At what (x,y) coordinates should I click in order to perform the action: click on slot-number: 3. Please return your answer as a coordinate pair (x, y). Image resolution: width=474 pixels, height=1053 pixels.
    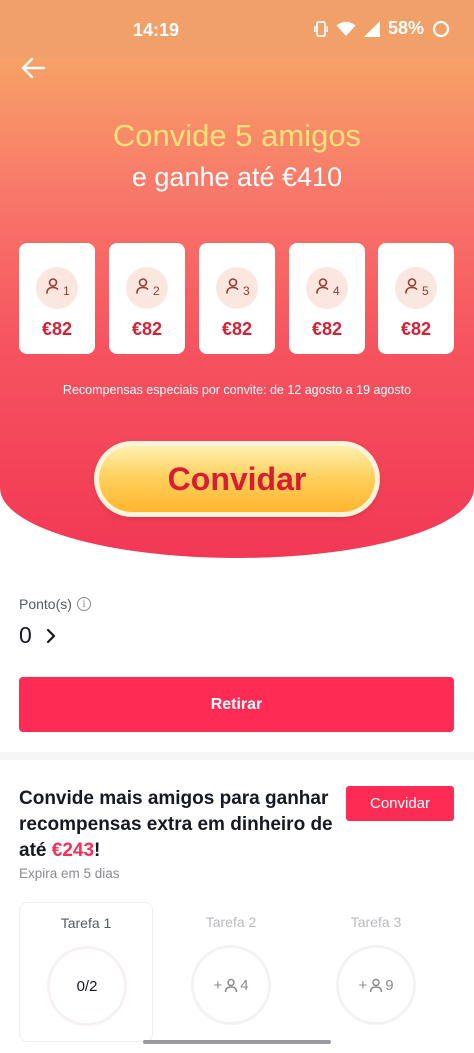
    Looking at the image, I should click on (246, 291).